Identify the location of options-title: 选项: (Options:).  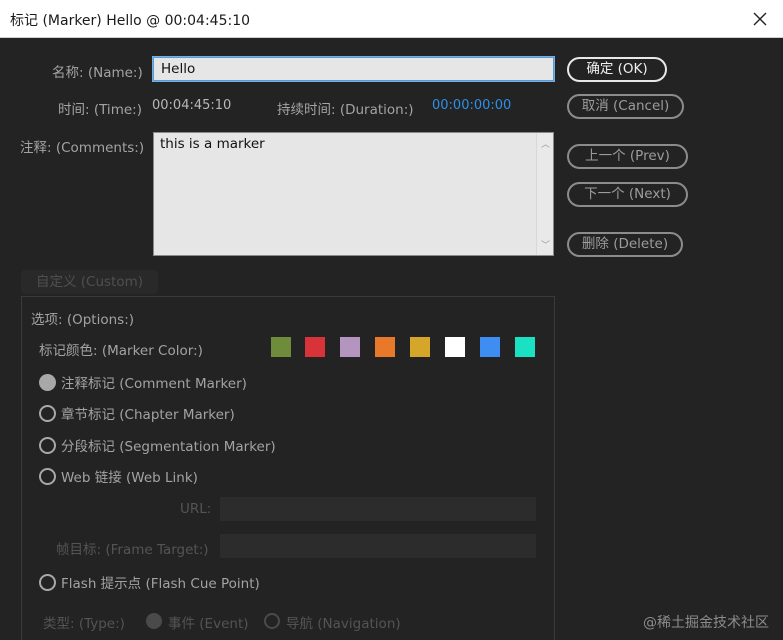
(83, 318).